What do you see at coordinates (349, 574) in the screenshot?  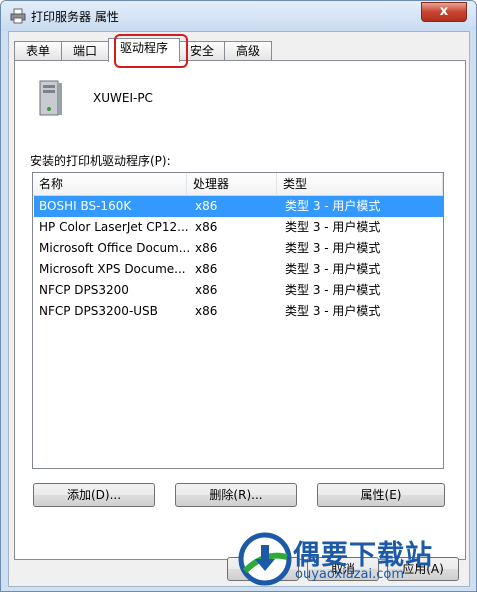 I see `watermark-url: ouyaoxiazai.com` at bounding box center [349, 574].